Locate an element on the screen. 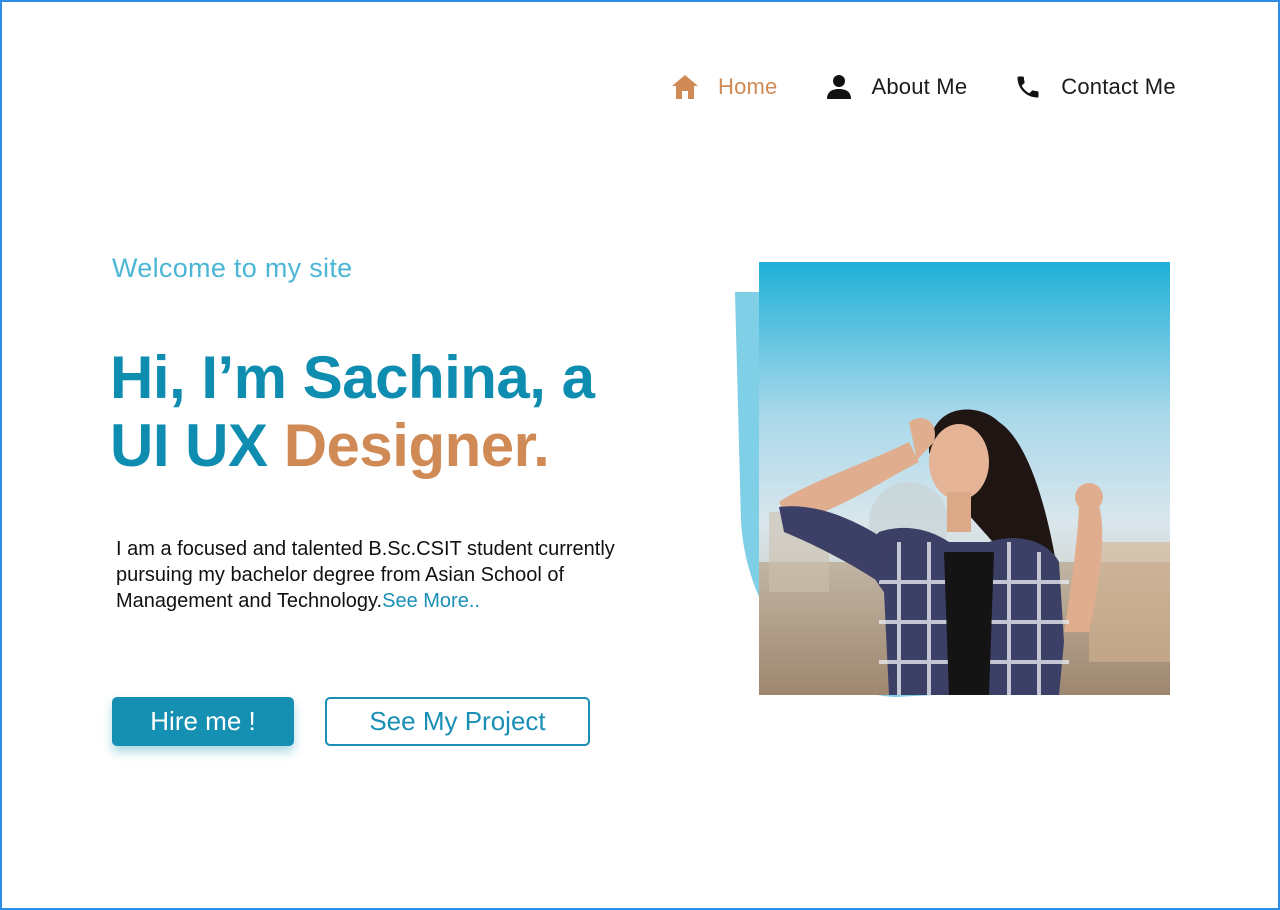 Image resolution: width=1280 pixels, height=910 pixels. top-navigation: Home About Me Contact Me is located at coordinates (923, 87).